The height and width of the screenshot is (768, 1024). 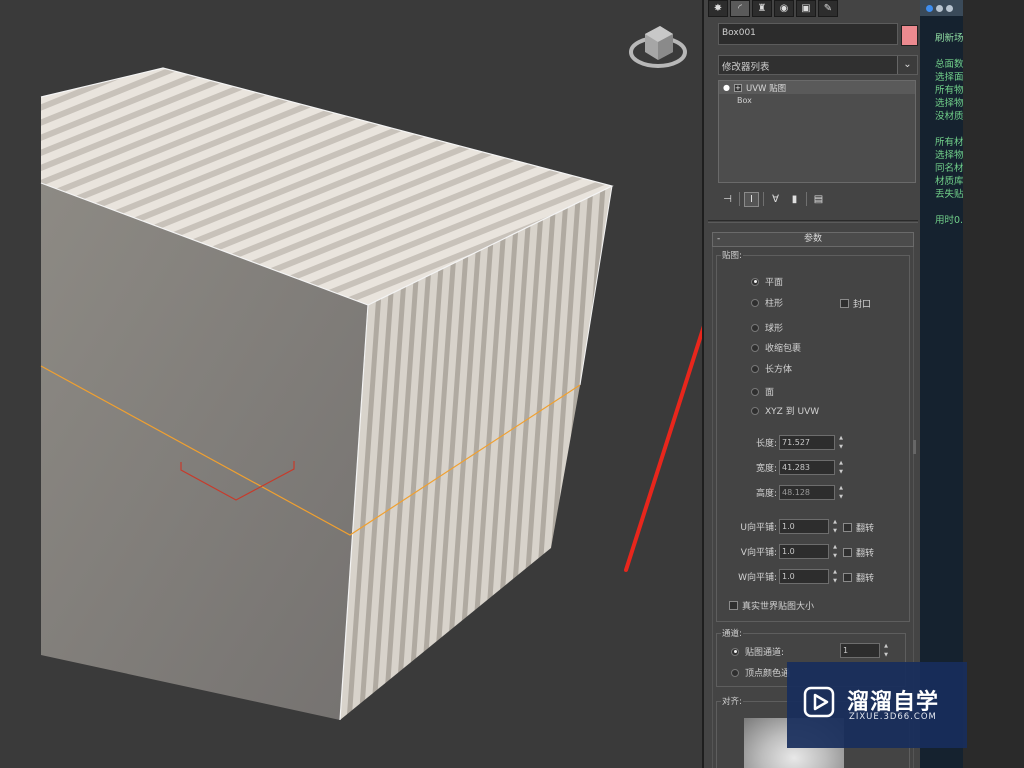 I want to click on show-end-result-icon: Ⅰ, so click(x=751, y=199).